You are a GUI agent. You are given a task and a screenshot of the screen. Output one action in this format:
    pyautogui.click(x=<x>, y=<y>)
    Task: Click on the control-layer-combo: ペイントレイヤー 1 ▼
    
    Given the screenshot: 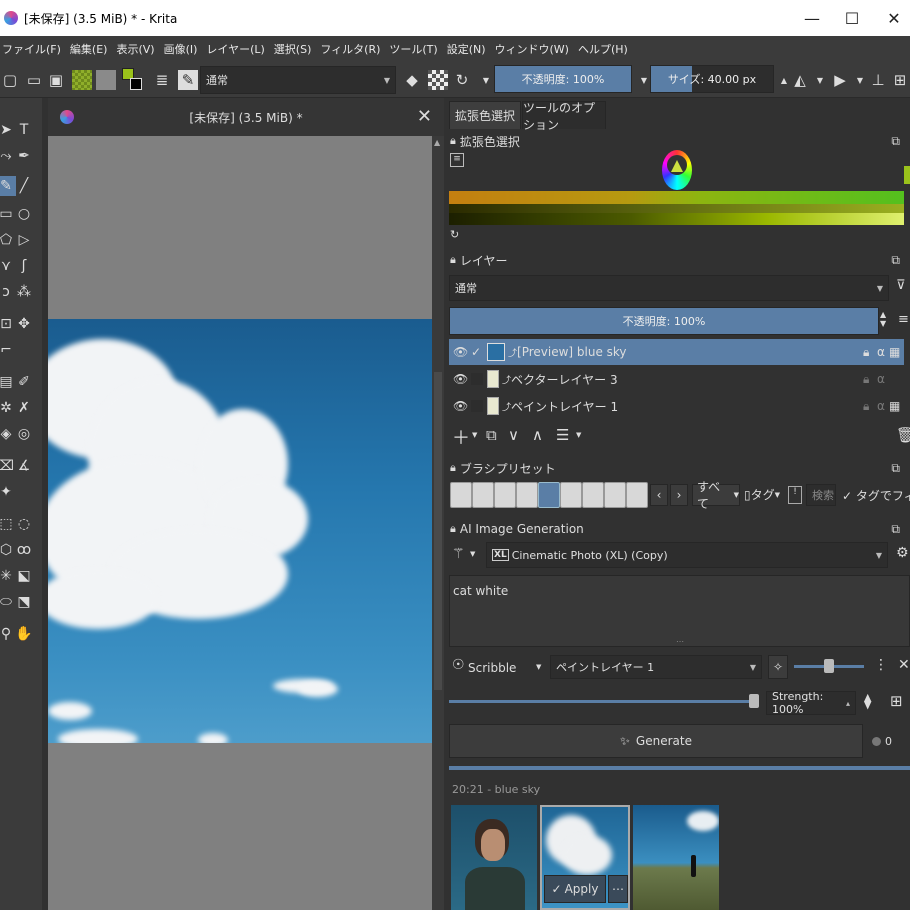 What is the action you would take?
    pyautogui.click(x=656, y=667)
    